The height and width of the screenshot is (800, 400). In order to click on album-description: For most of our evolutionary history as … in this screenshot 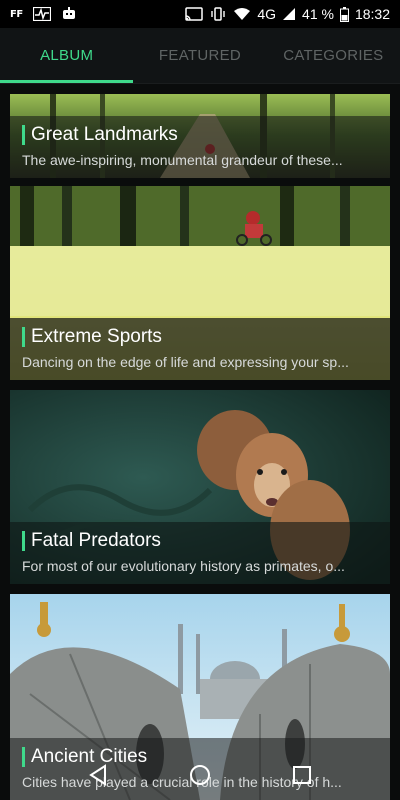, I will do `click(183, 566)`.